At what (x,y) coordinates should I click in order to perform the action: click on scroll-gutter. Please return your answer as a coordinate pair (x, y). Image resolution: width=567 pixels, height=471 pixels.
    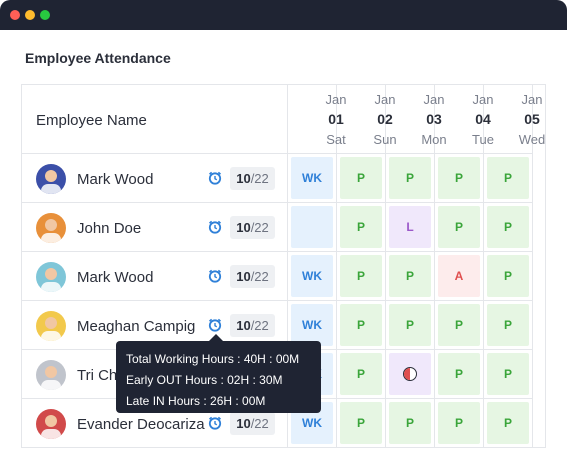
    Looking at the image, I should click on (539, 266).